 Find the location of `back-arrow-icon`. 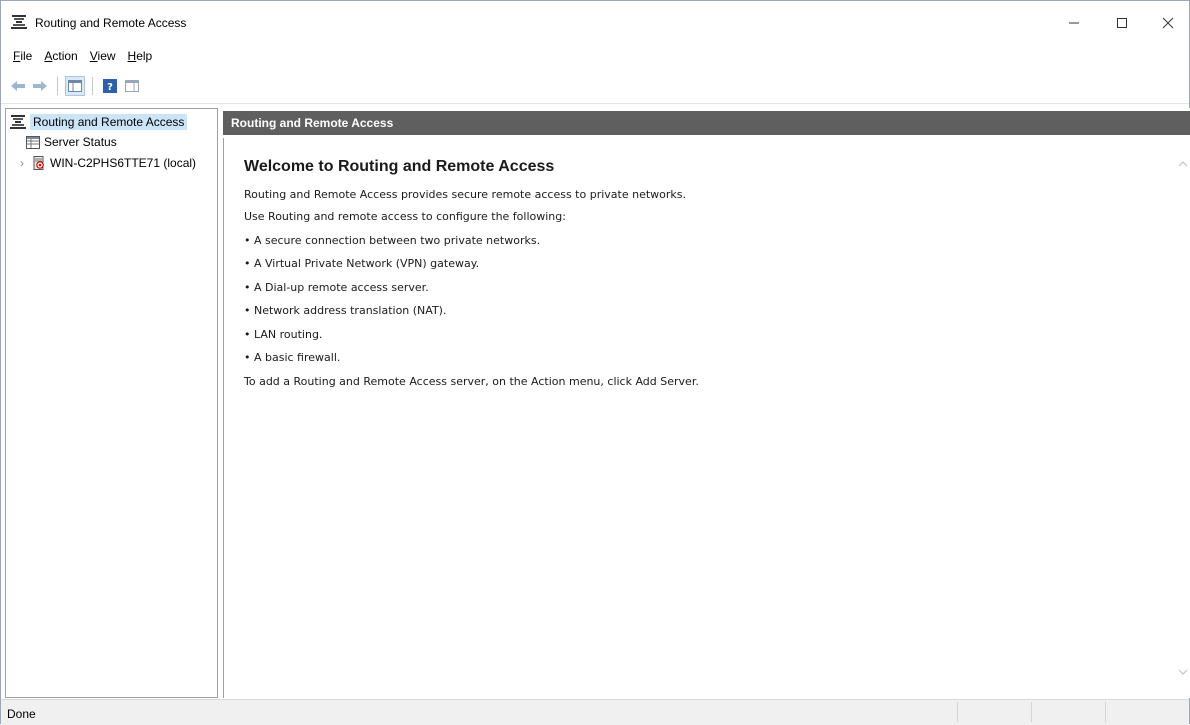

back-arrow-icon is located at coordinates (18, 86).